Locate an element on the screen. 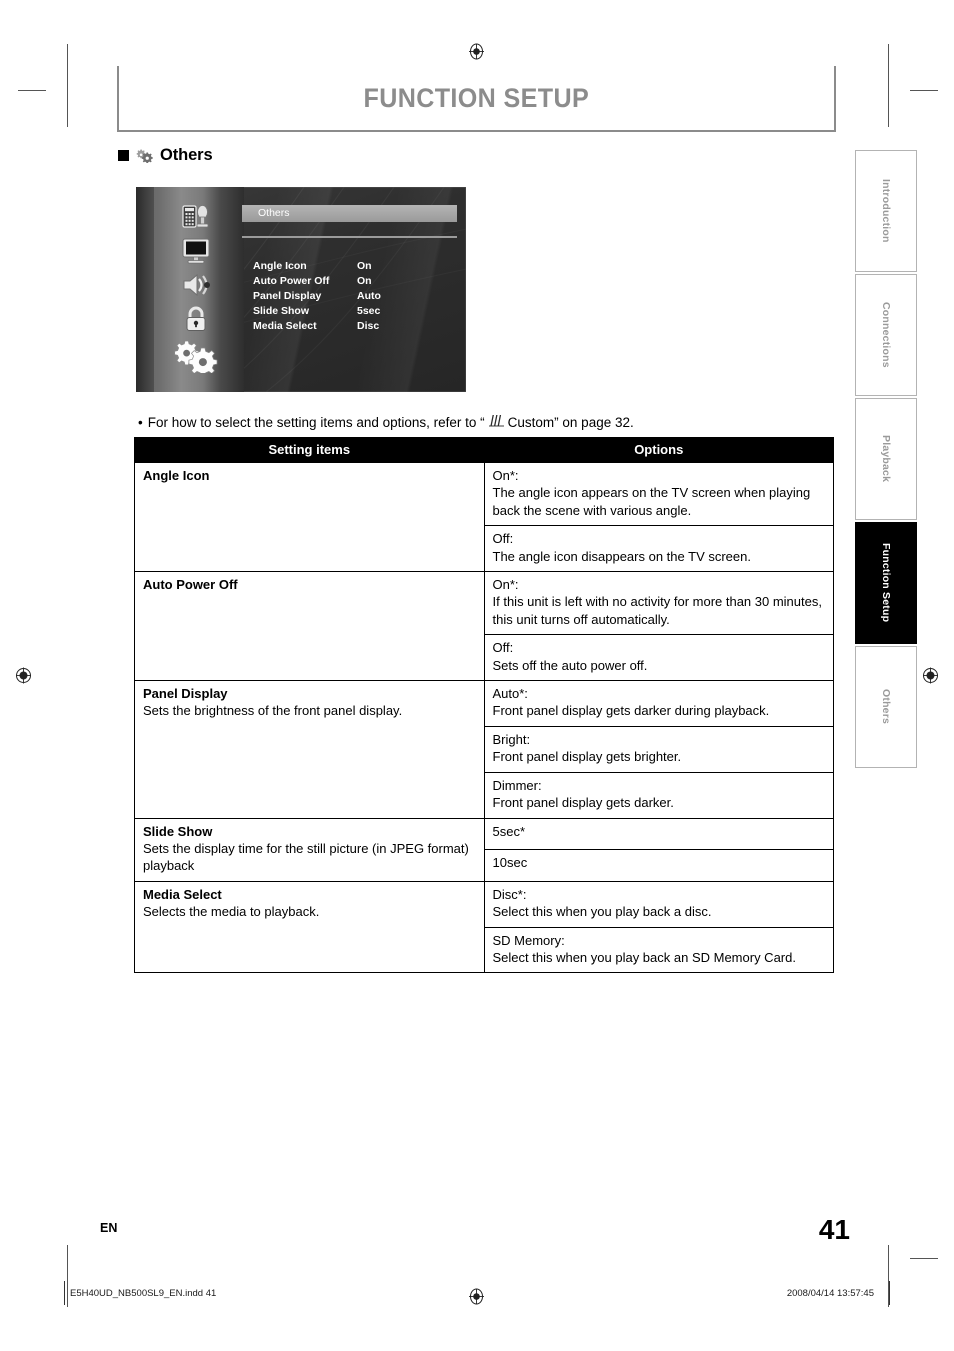 The height and width of the screenshot is (1351, 954). chapter-tab-label: Function Setup is located at coordinates (886, 583).